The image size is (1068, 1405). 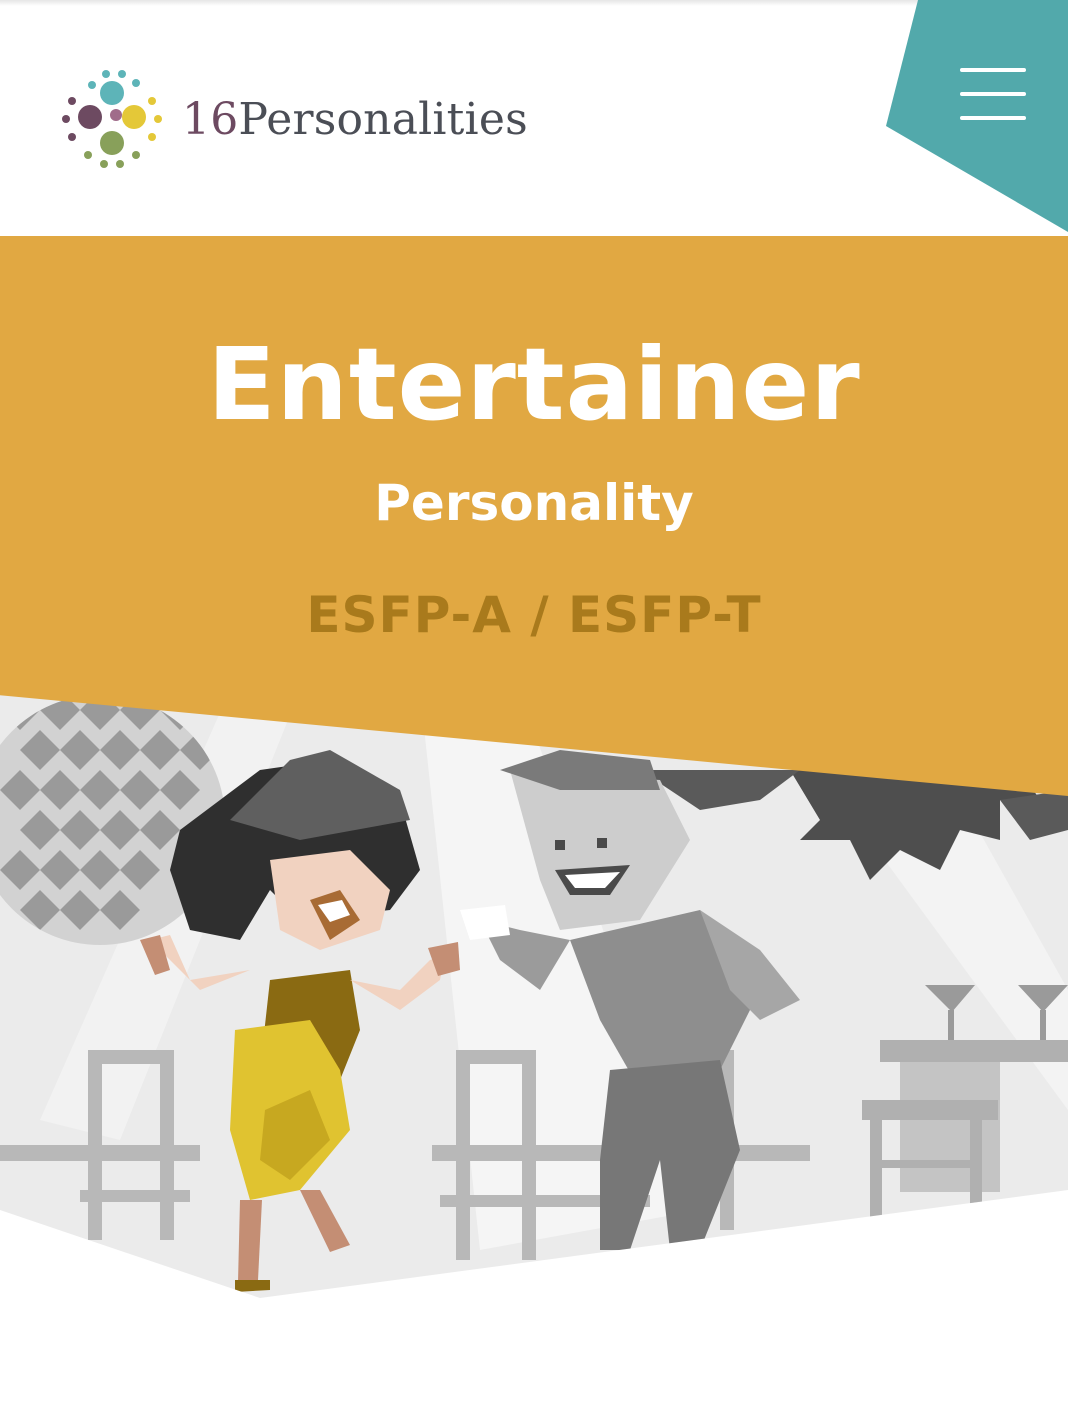 What do you see at coordinates (534, 615) in the screenshot?
I see `personality-type-code: ESFP-A / ESFP-T` at bounding box center [534, 615].